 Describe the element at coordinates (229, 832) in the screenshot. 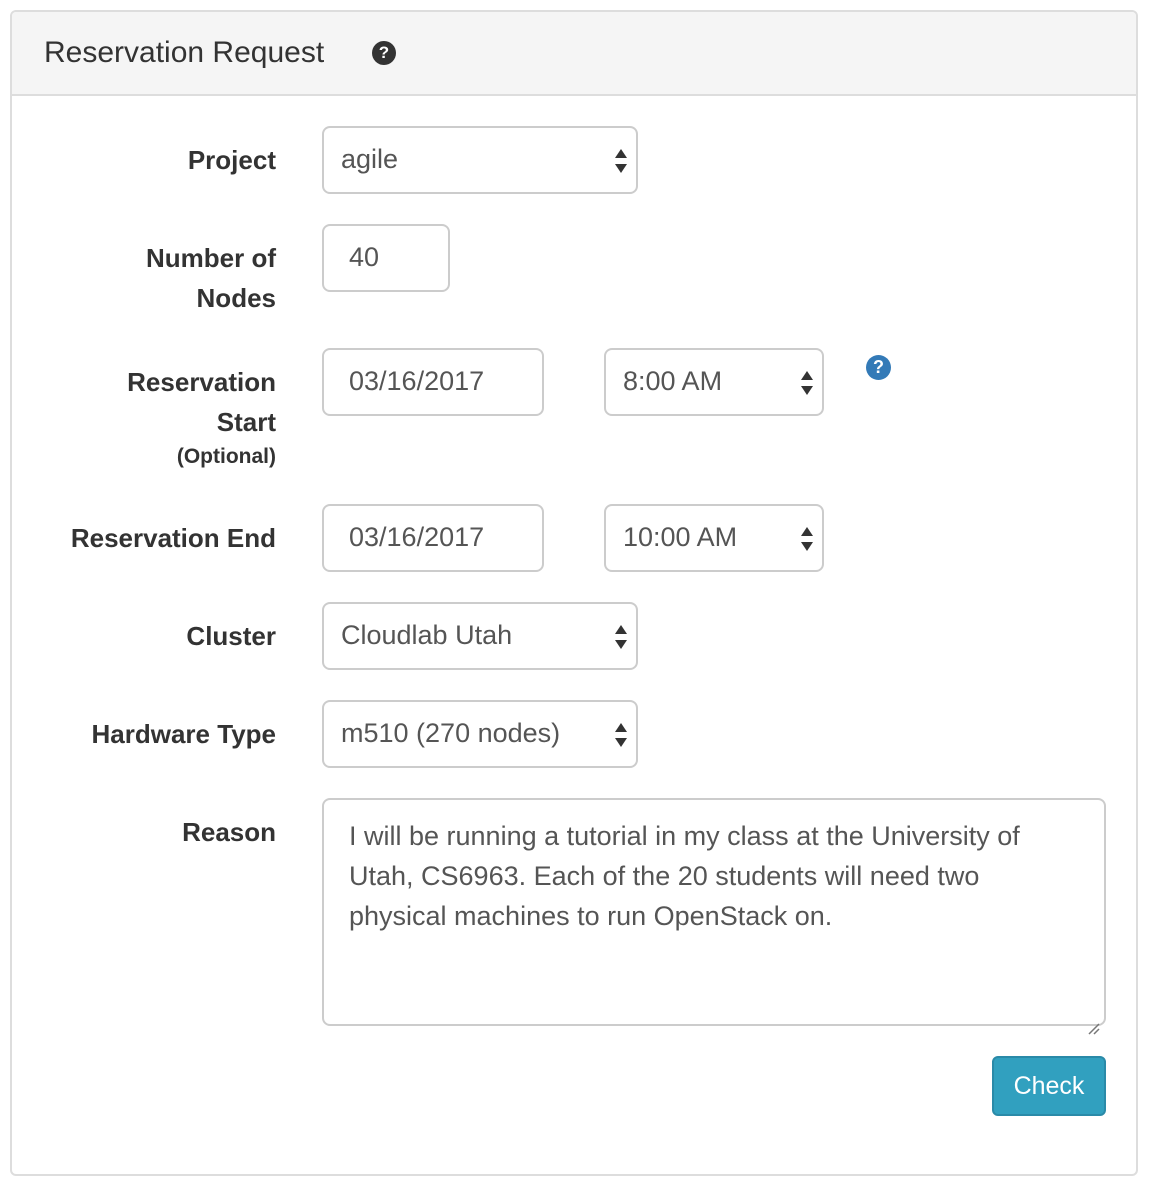

I see `reason-label: Reason` at that location.